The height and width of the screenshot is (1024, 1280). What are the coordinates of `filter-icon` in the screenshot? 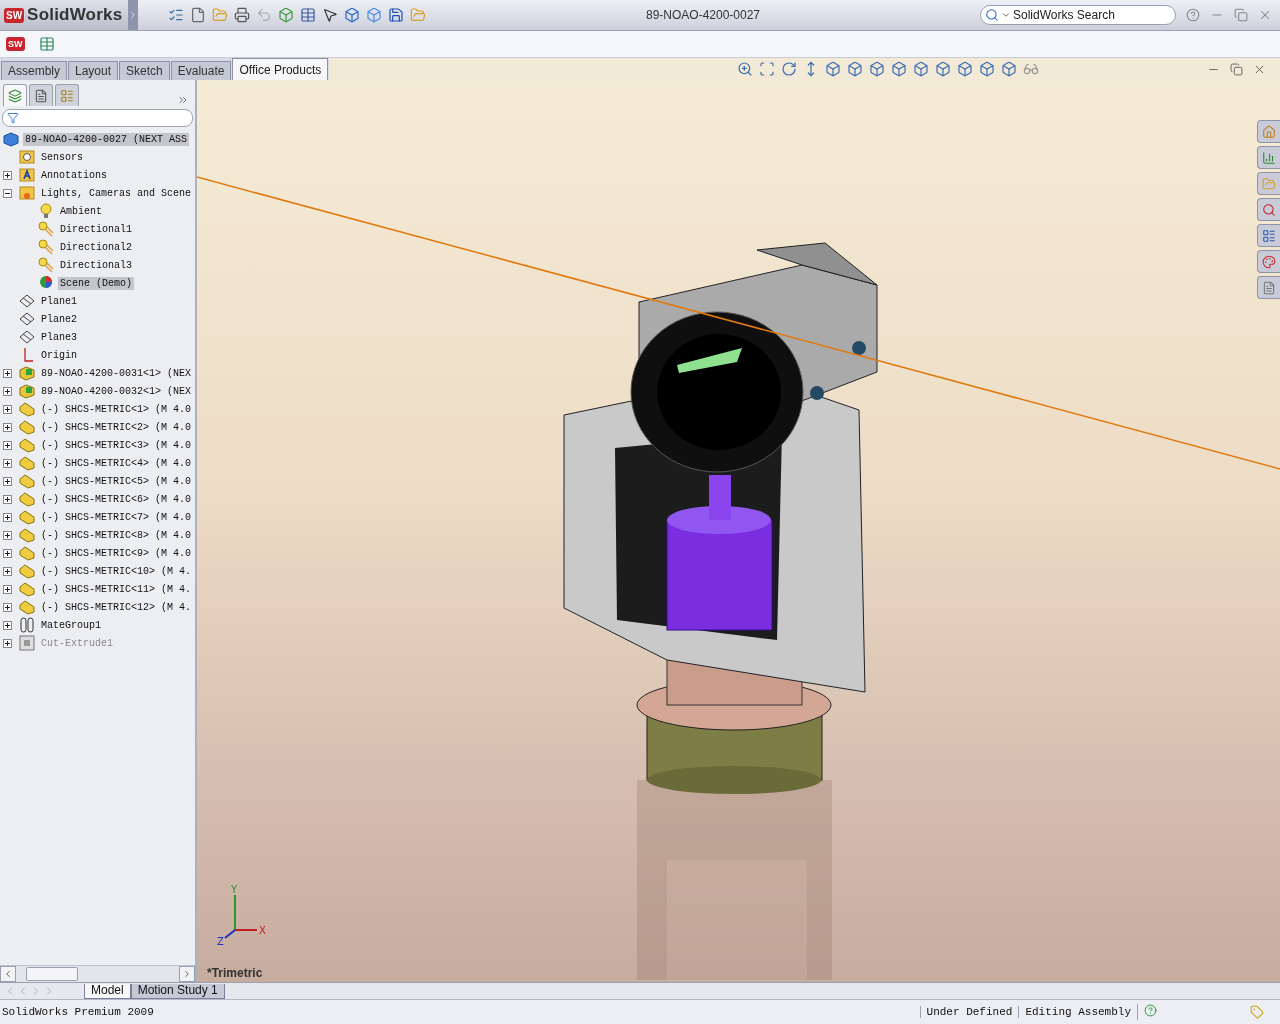 It's located at (13, 118).